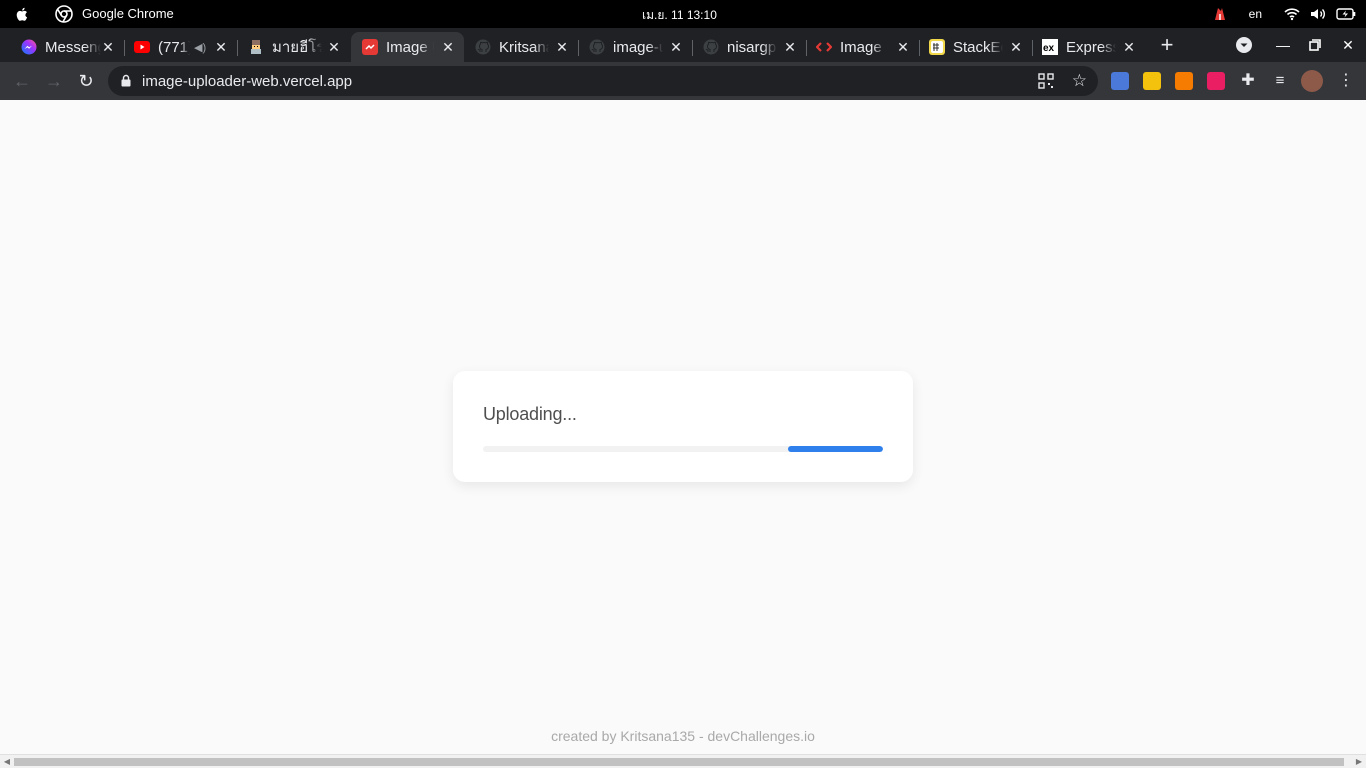 The height and width of the screenshot is (768, 1366). I want to click on tab-title: Kritsana, so click(524, 47).